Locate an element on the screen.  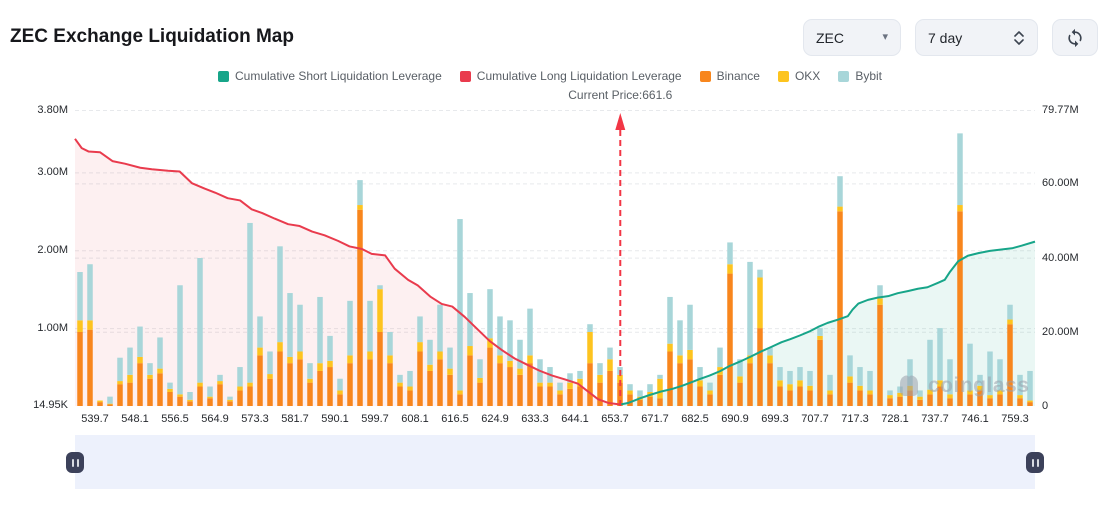
axis-tick-label: 707.7 is located at coordinates (815, 419).